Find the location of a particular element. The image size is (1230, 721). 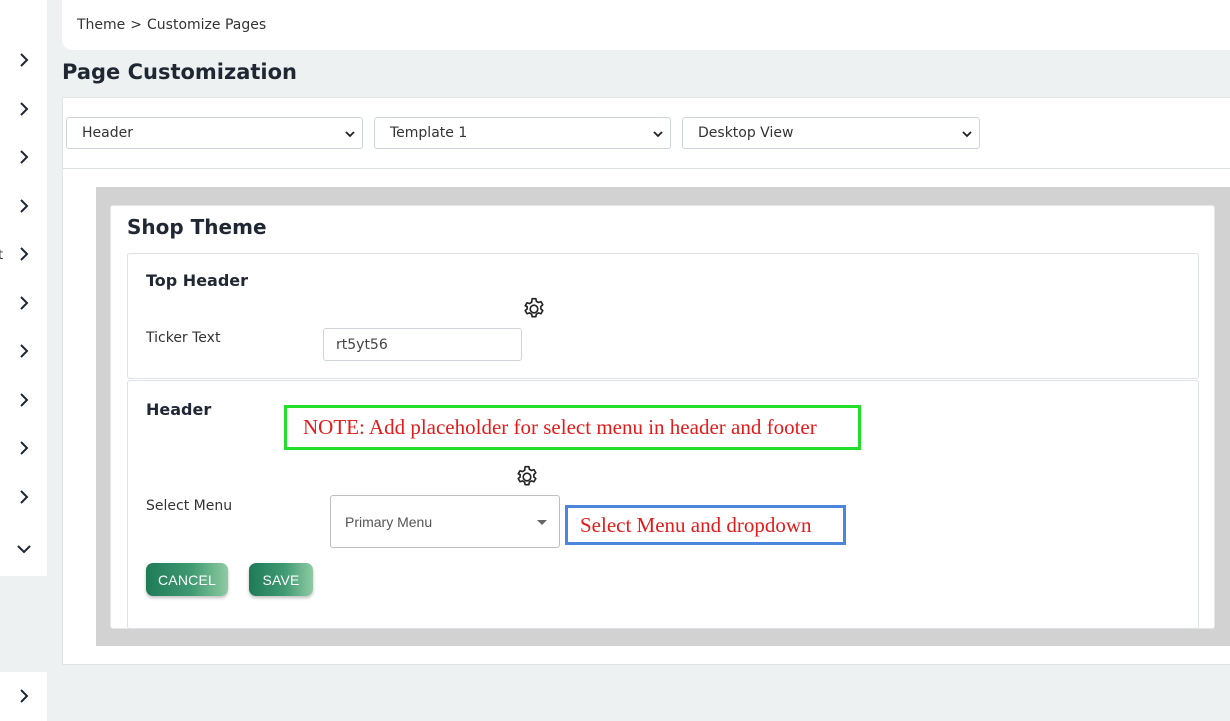

view-select: Desktop View is located at coordinates (831, 133).